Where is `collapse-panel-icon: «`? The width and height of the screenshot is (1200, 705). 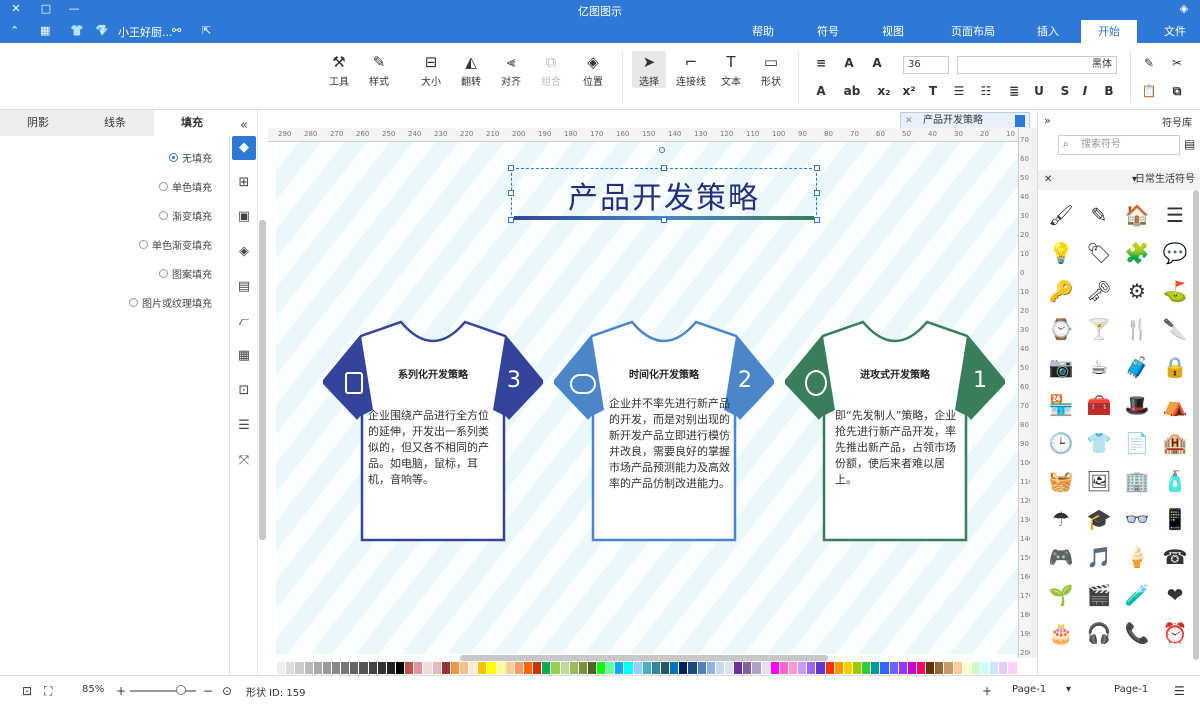
collapse-panel-icon: « is located at coordinates (244, 126).